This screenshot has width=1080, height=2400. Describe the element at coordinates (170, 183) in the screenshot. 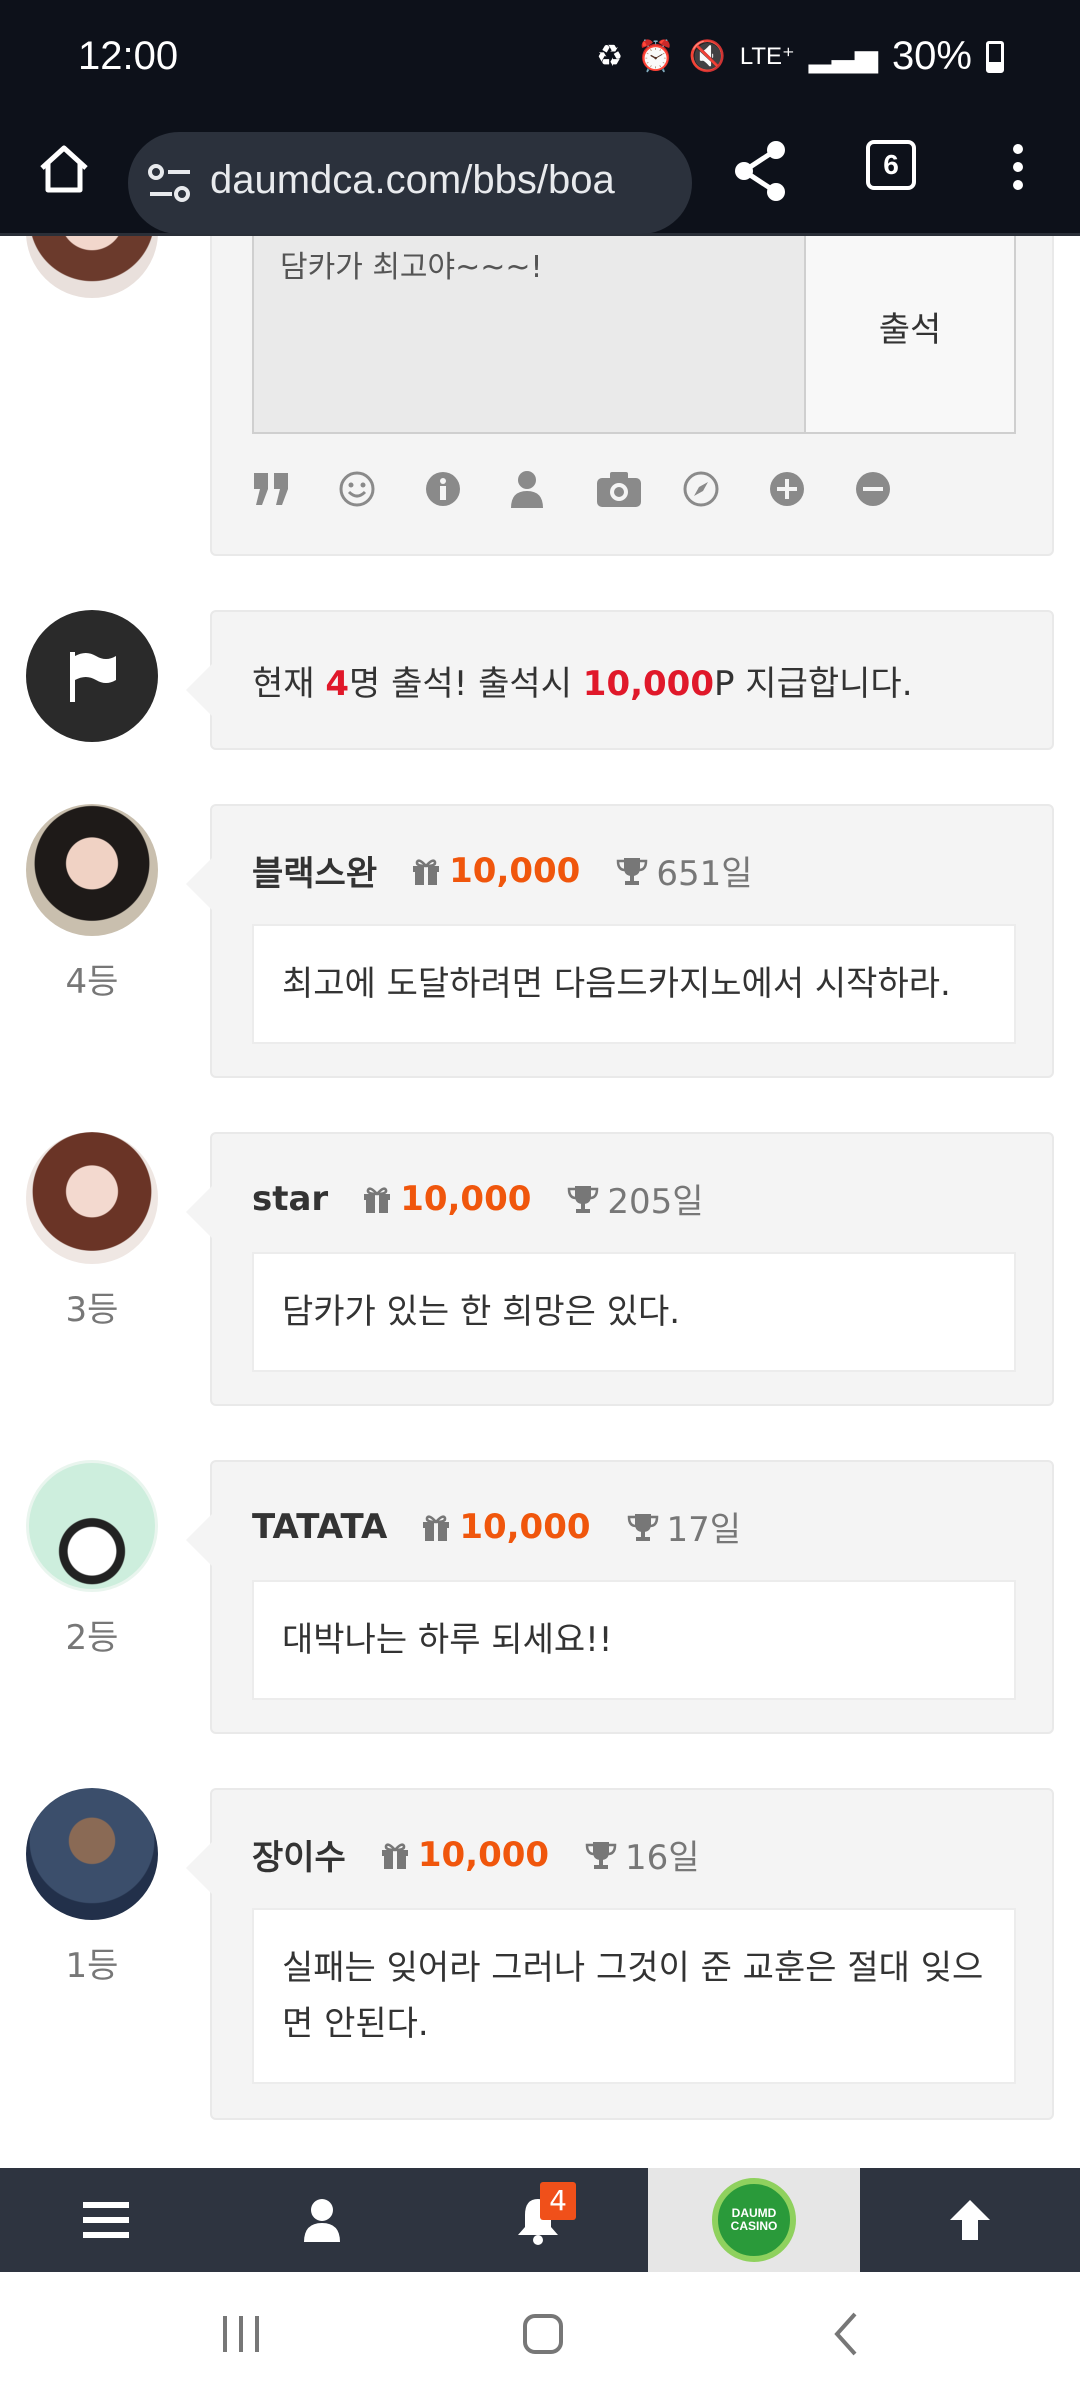

I see `site-settings-icon` at that location.